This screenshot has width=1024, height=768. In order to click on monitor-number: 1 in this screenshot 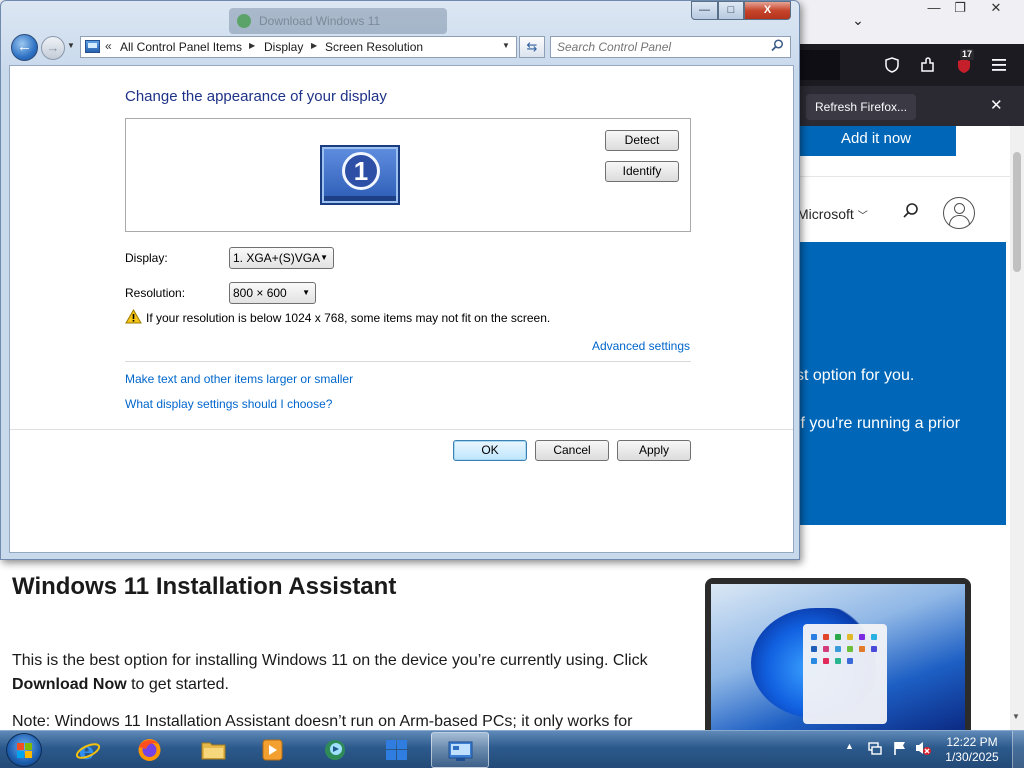, I will do `click(361, 171)`.